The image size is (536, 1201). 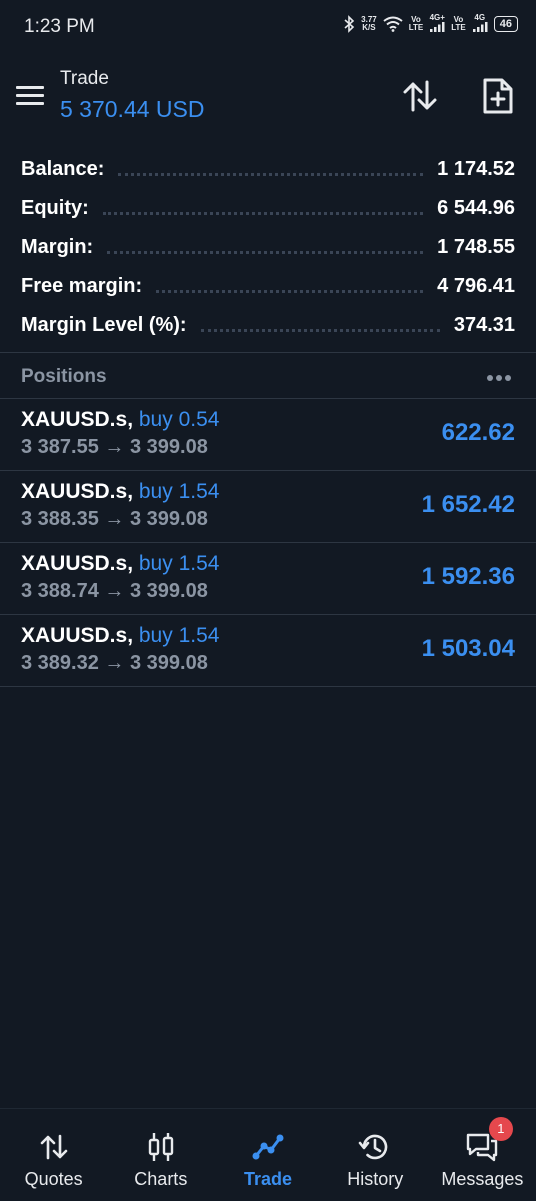 I want to click on nav-history: History, so click(x=375, y=1155).